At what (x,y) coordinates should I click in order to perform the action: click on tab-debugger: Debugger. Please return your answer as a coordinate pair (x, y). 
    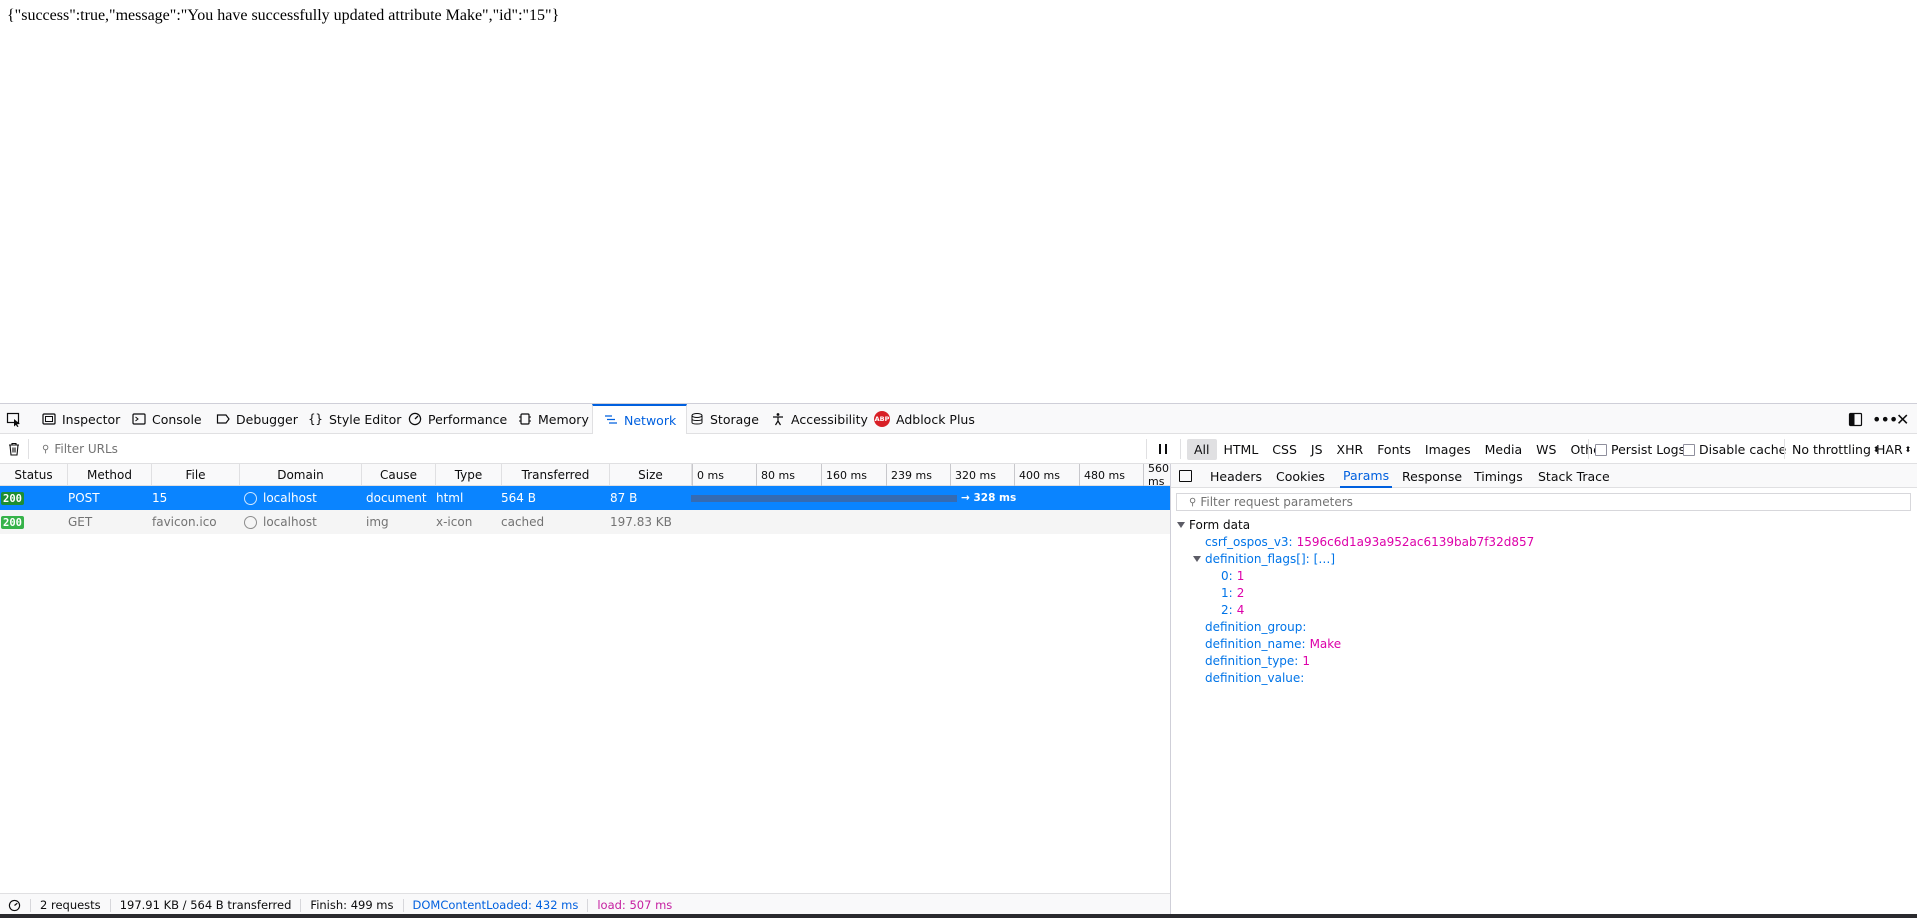
    Looking at the image, I should click on (256, 419).